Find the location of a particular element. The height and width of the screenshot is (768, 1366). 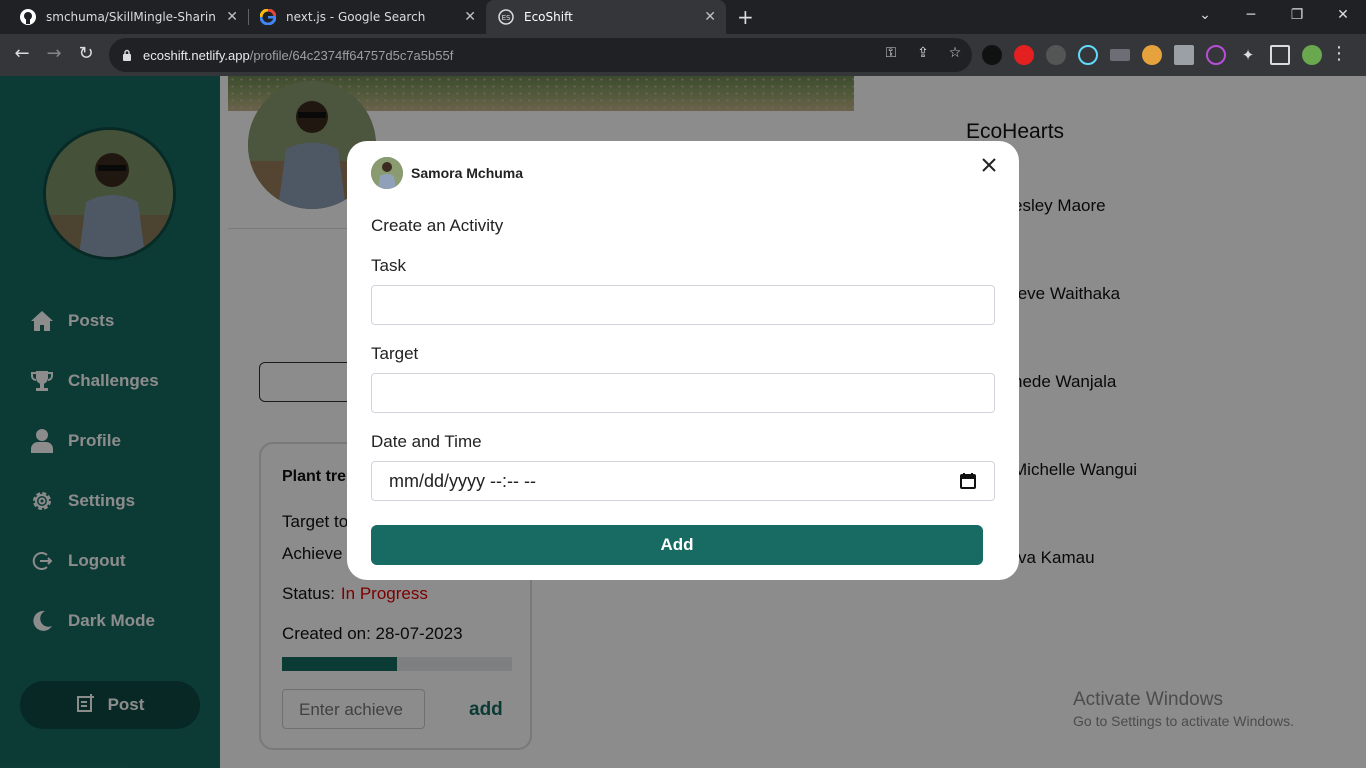

google-icon is located at coordinates (268, 17).